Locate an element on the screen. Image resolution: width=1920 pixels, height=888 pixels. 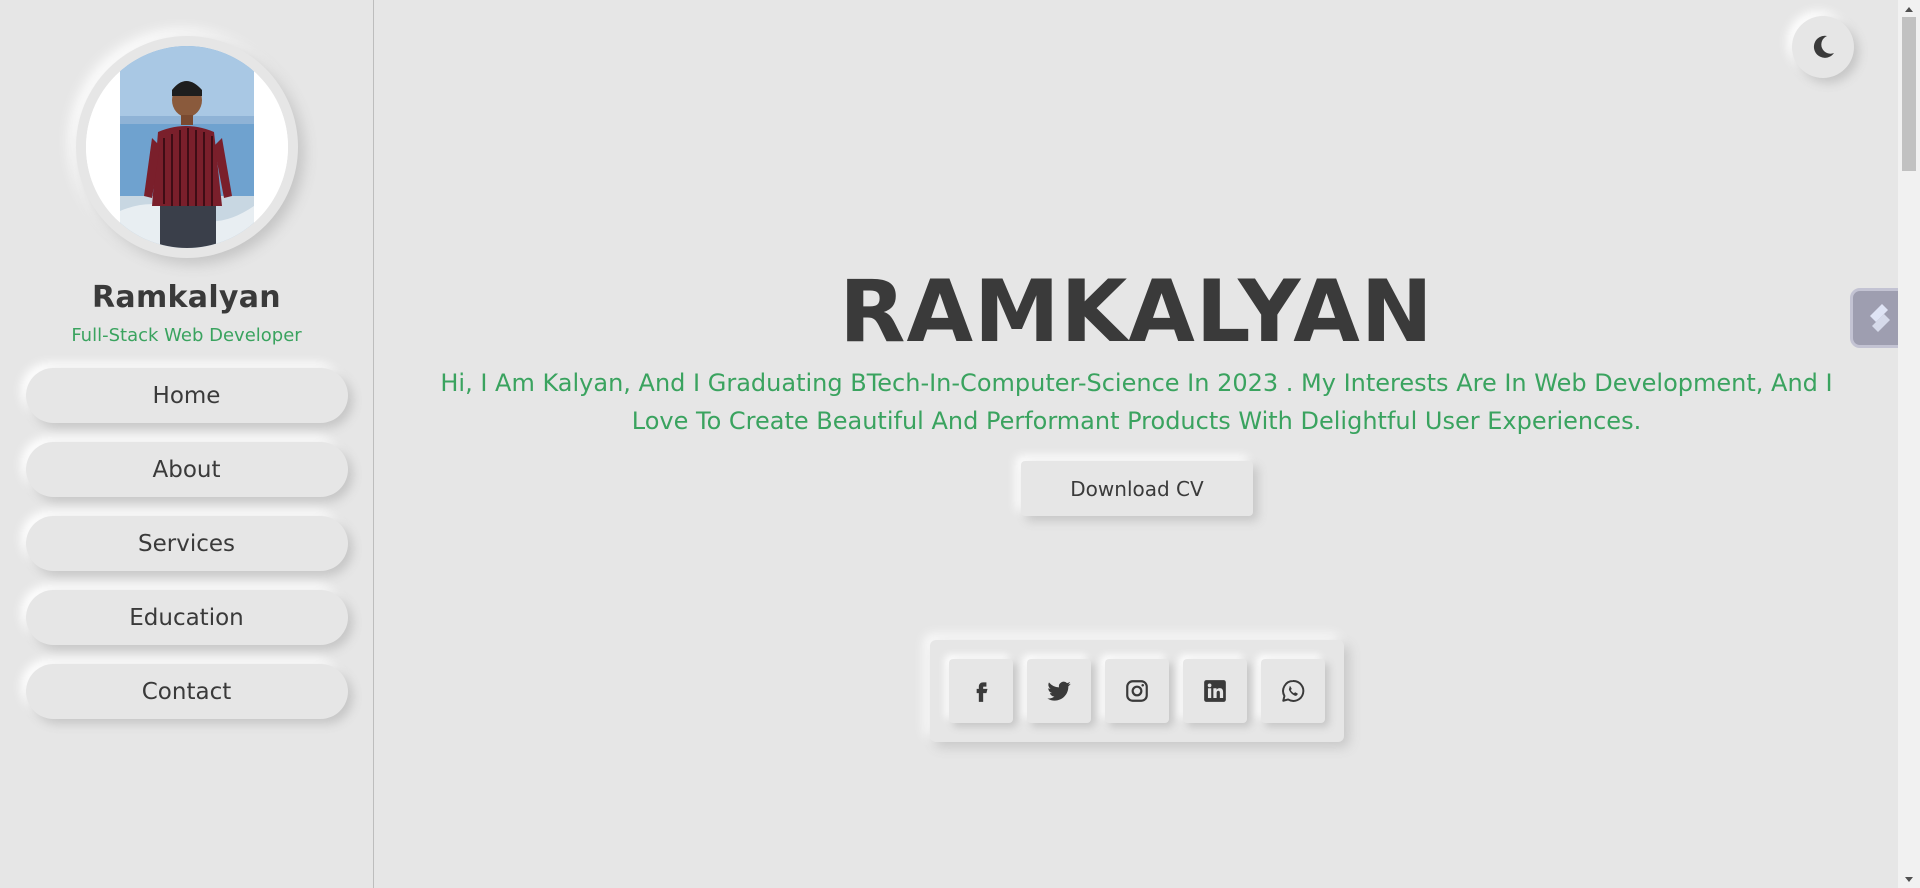
hero-title: RAMKALYAN is located at coordinates (1136, 312).